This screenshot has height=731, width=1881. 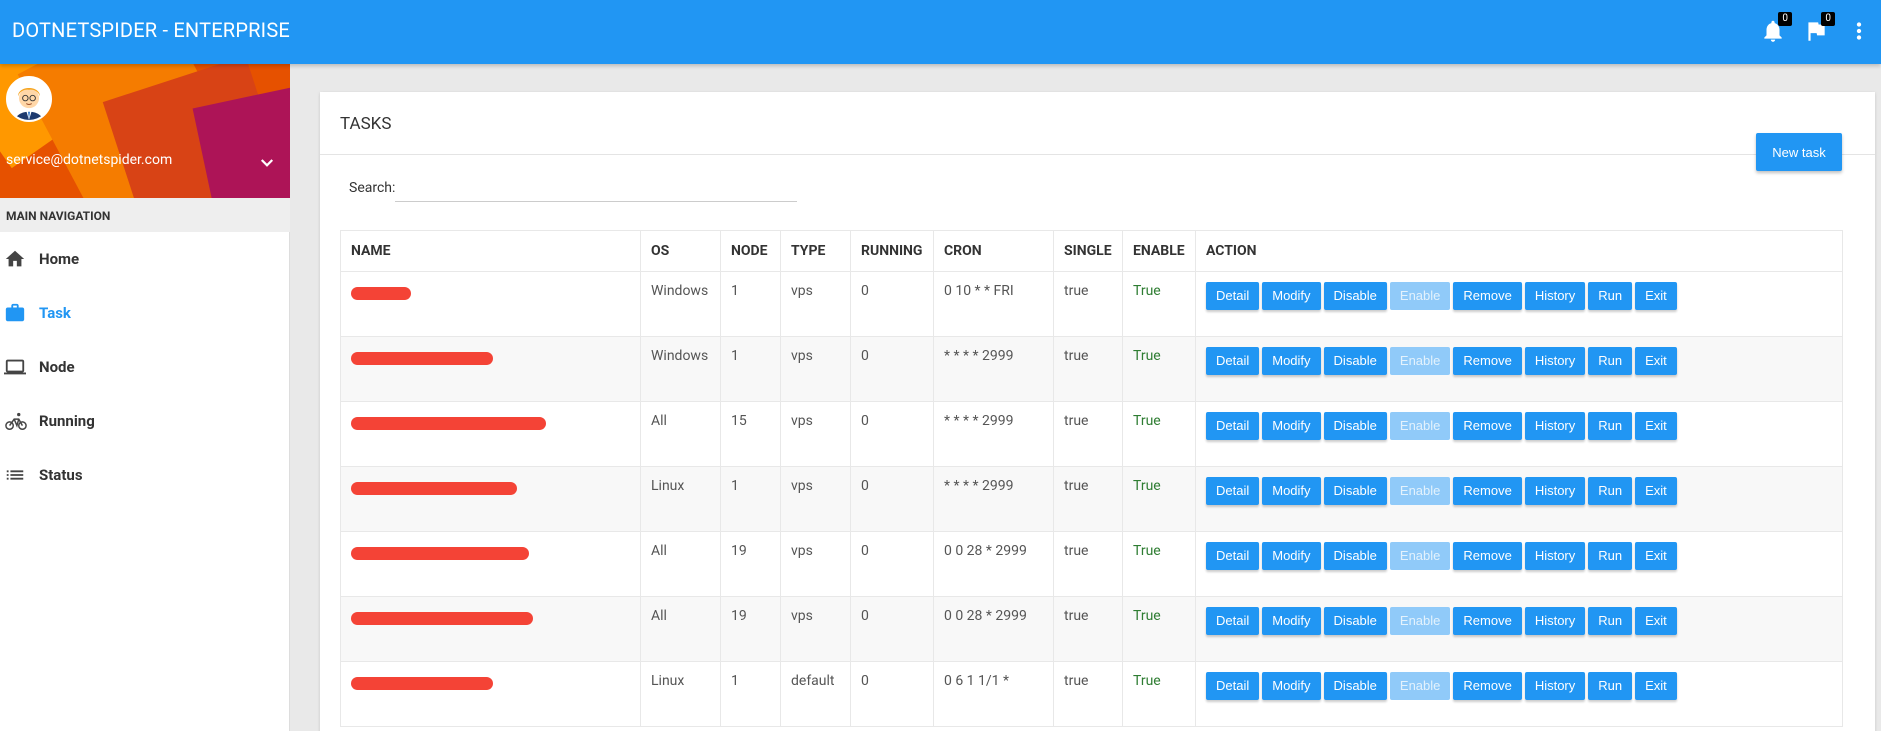 I want to click on sidebar-item-status: Status, so click(x=144, y=475).